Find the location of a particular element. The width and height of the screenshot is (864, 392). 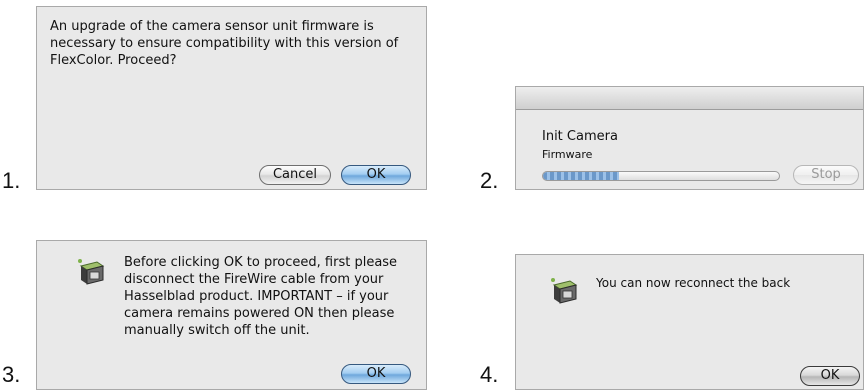

reconnect-message: You can now reconnect the back is located at coordinates (693, 283).